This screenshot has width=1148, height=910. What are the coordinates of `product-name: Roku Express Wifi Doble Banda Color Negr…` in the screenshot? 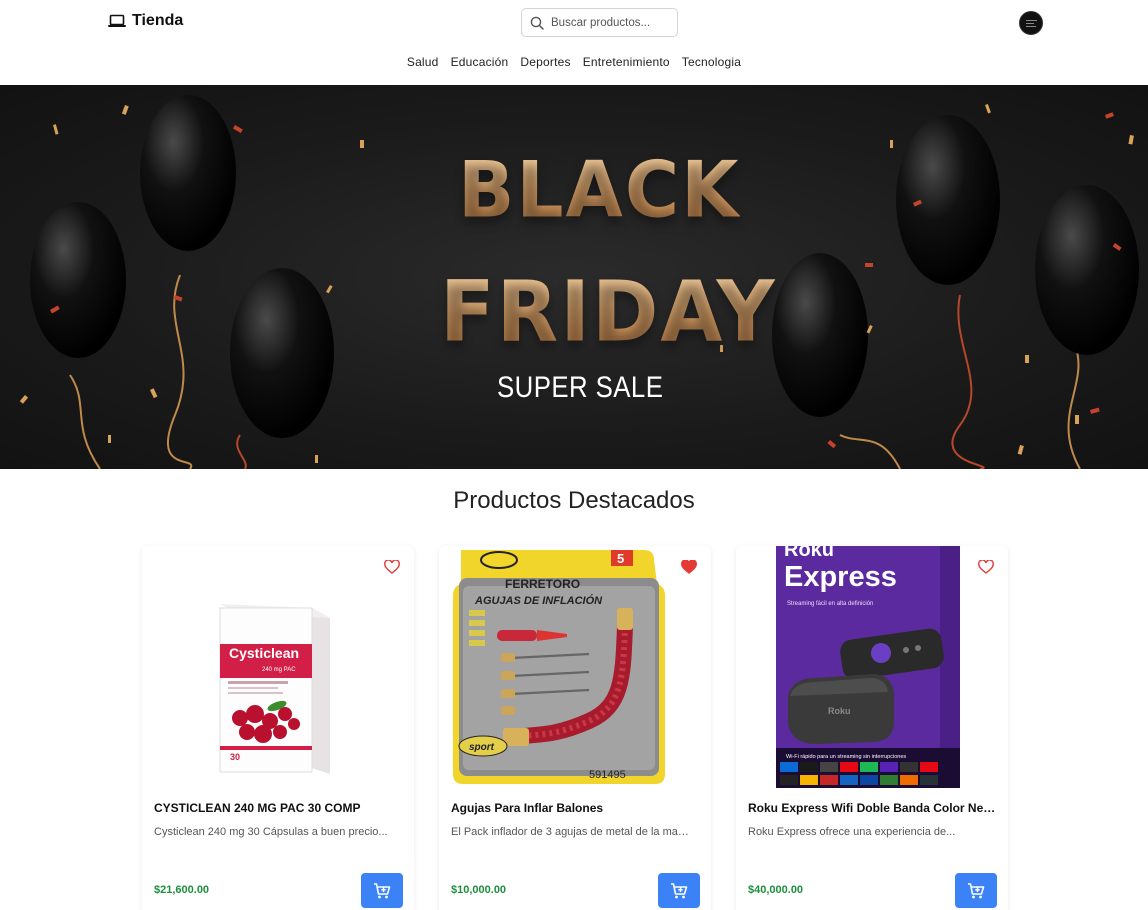 It's located at (874, 808).